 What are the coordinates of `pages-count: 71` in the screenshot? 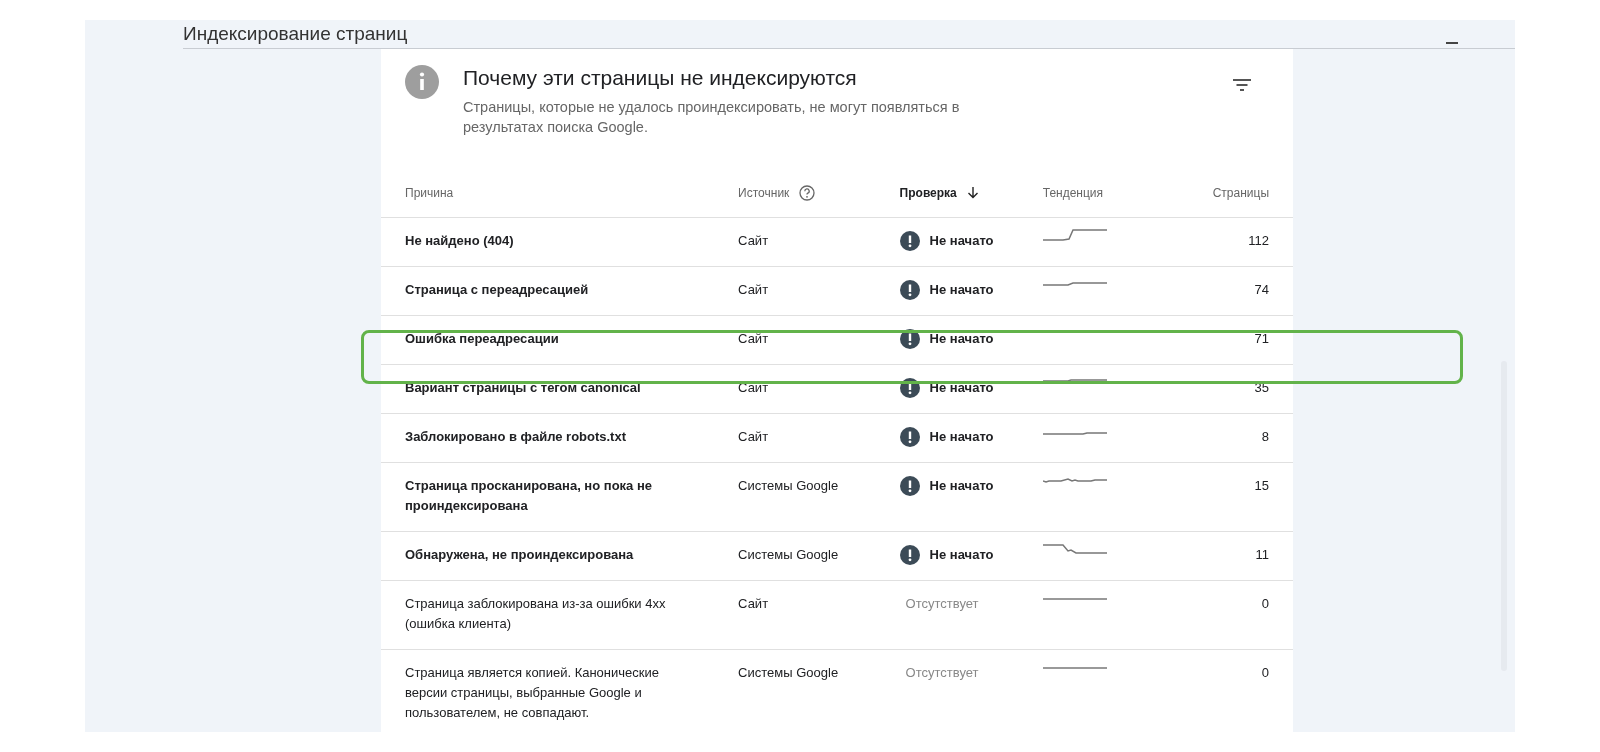 It's located at (1261, 339).